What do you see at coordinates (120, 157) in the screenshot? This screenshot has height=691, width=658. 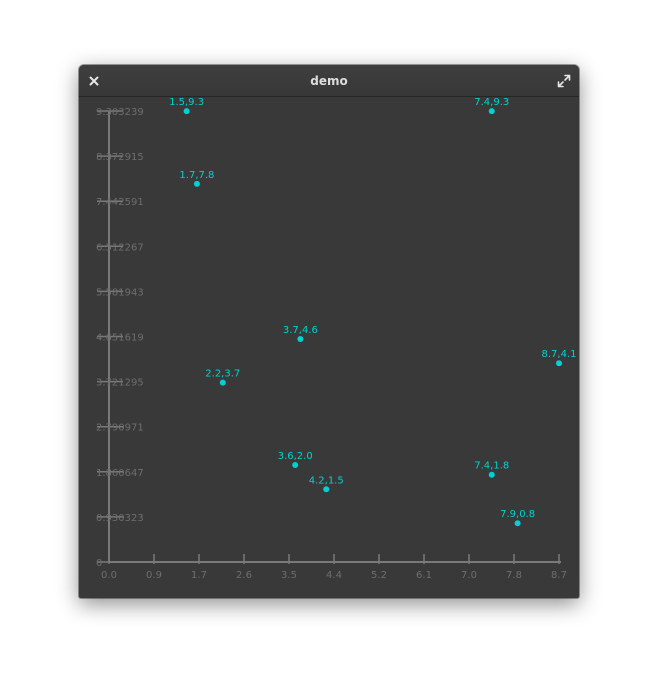 I see `y-tick-label: 8.372915` at bounding box center [120, 157].